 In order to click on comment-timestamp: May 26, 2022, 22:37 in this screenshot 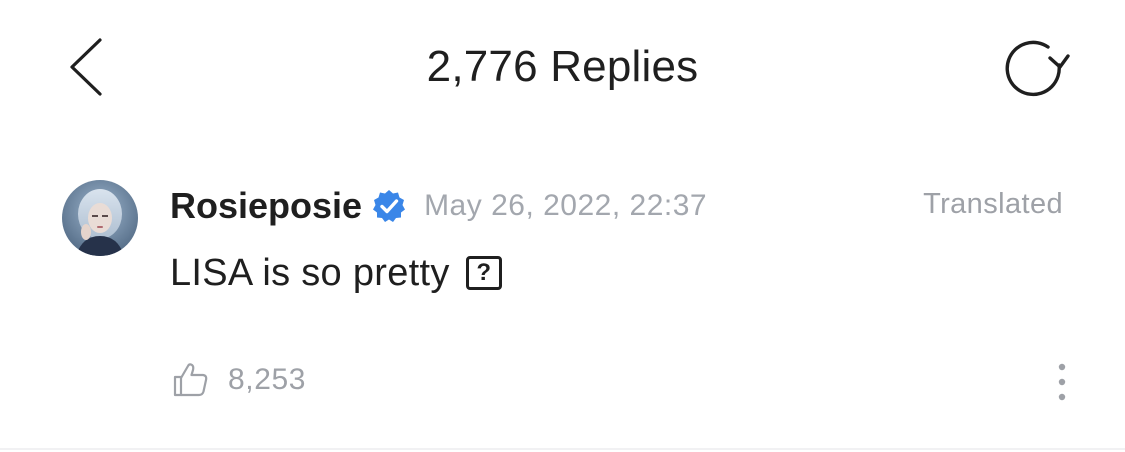, I will do `click(566, 205)`.